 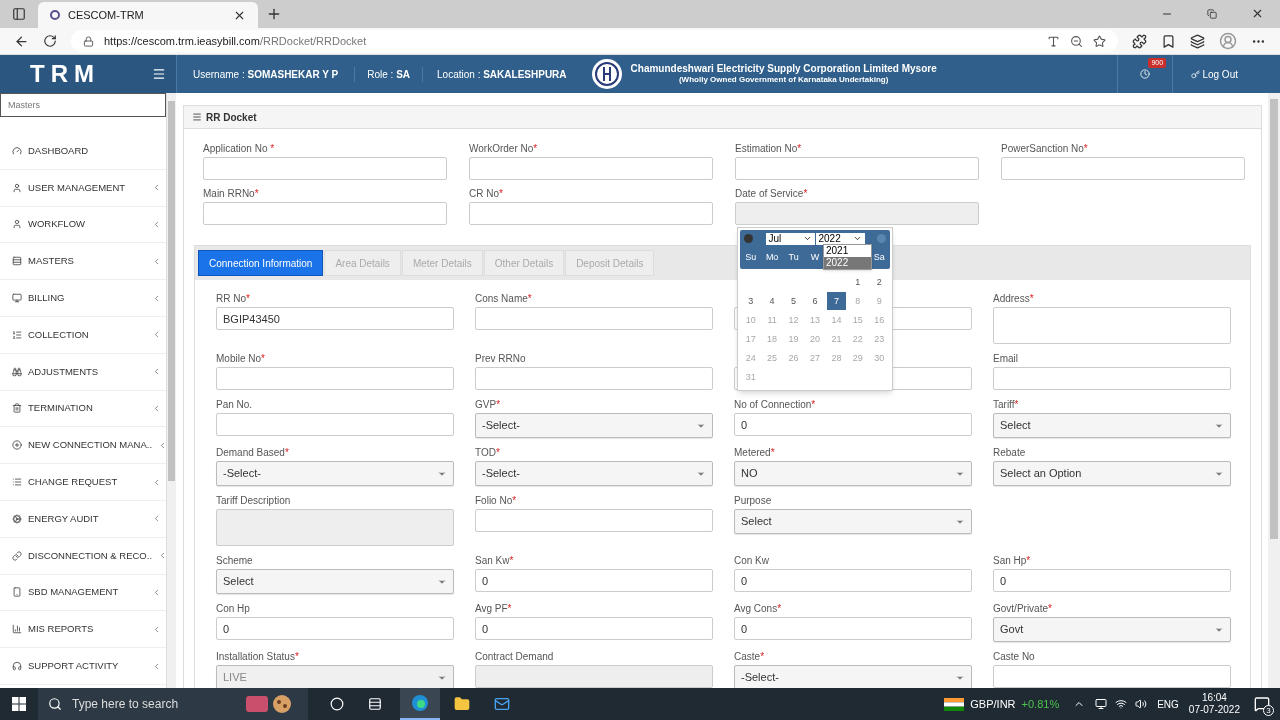 What do you see at coordinates (335, 318) in the screenshot?
I see `input-field: BGIP43450` at bounding box center [335, 318].